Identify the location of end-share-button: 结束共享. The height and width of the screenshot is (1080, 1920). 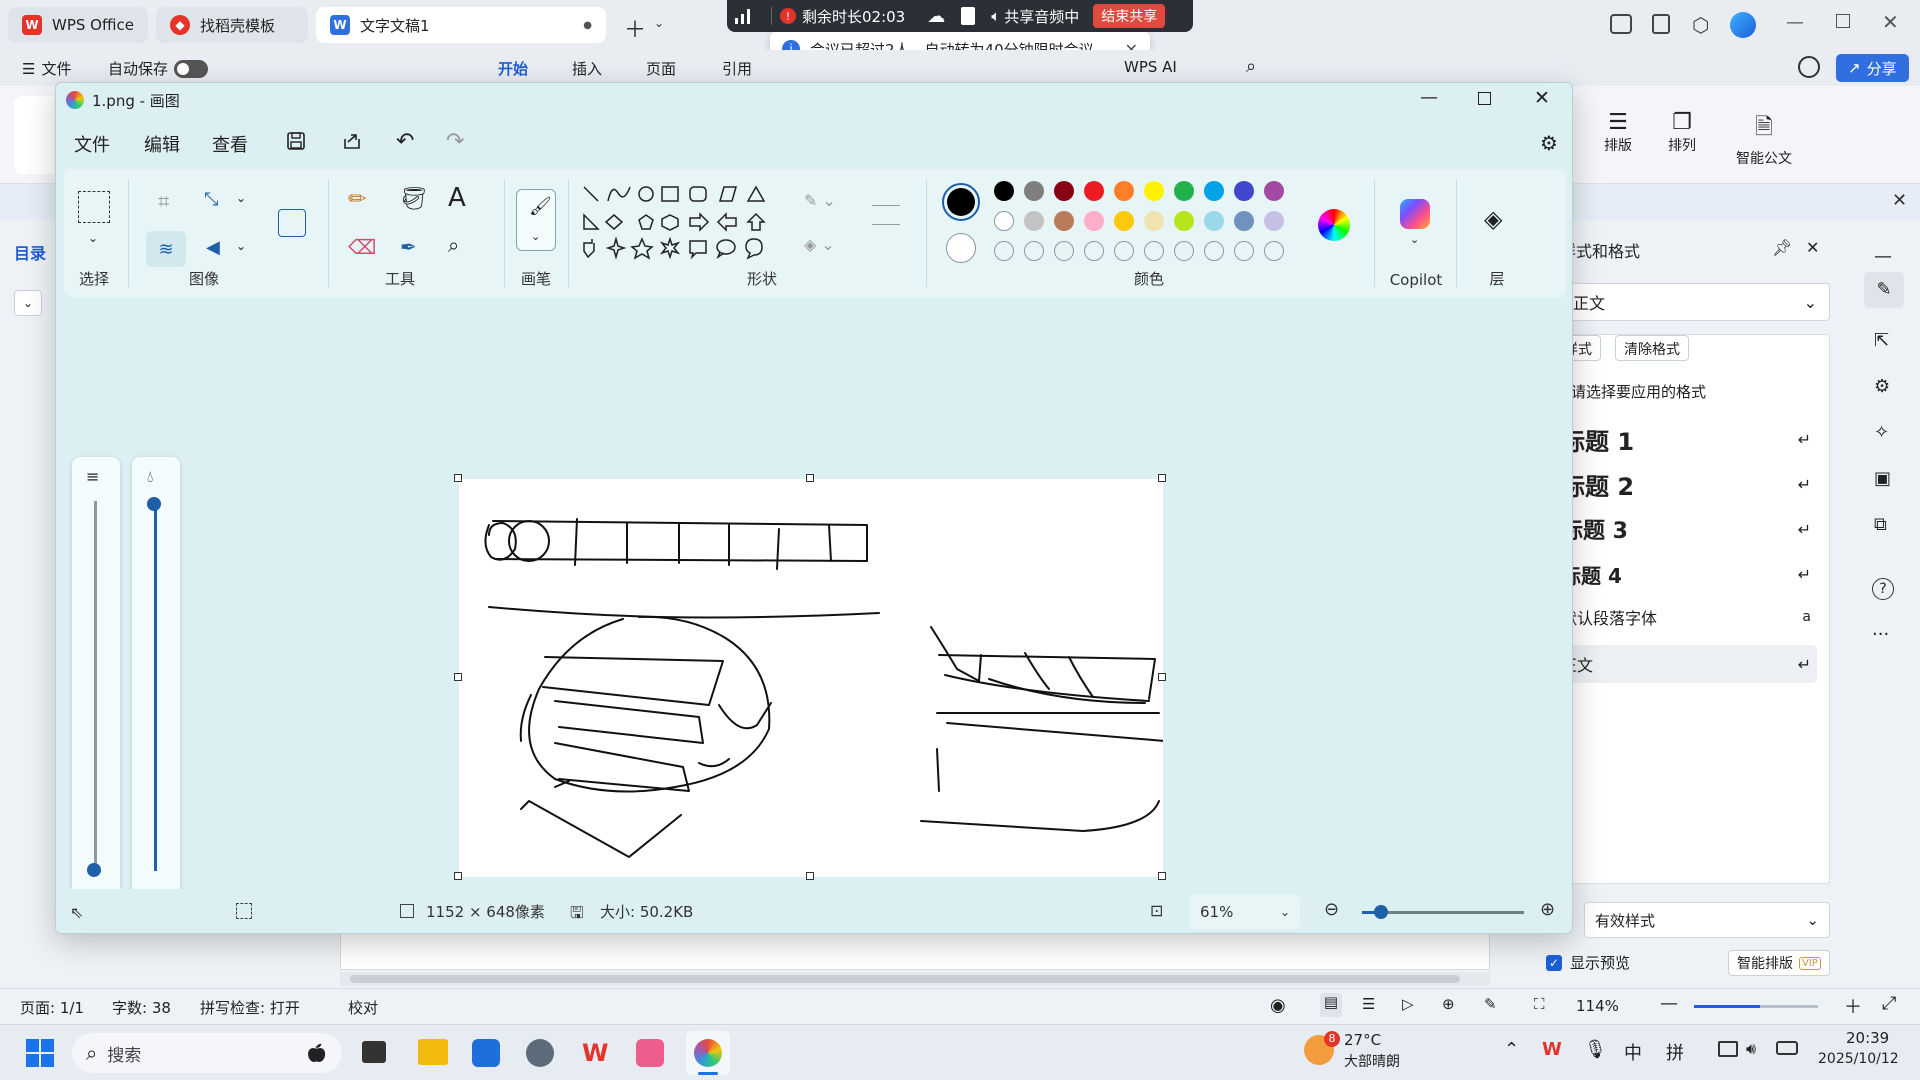
(1129, 16).